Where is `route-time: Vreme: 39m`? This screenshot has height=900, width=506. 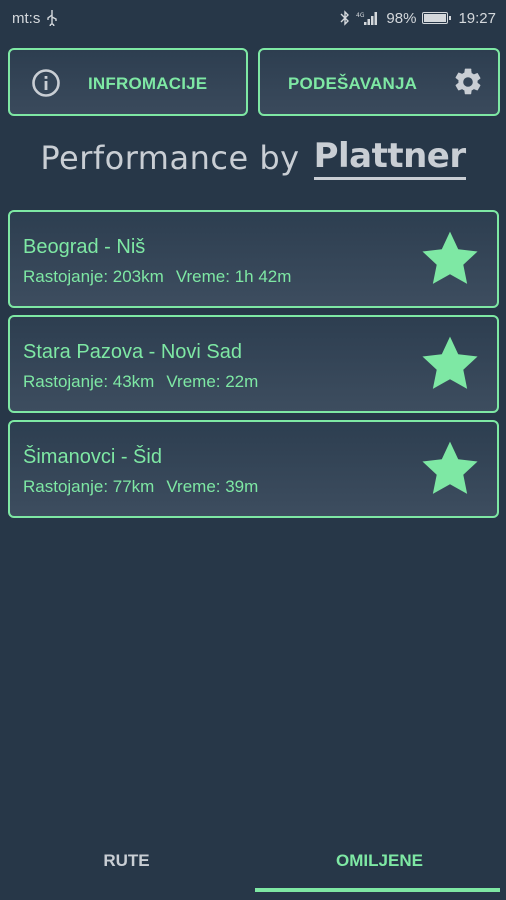
route-time: Vreme: 39m is located at coordinates (212, 486).